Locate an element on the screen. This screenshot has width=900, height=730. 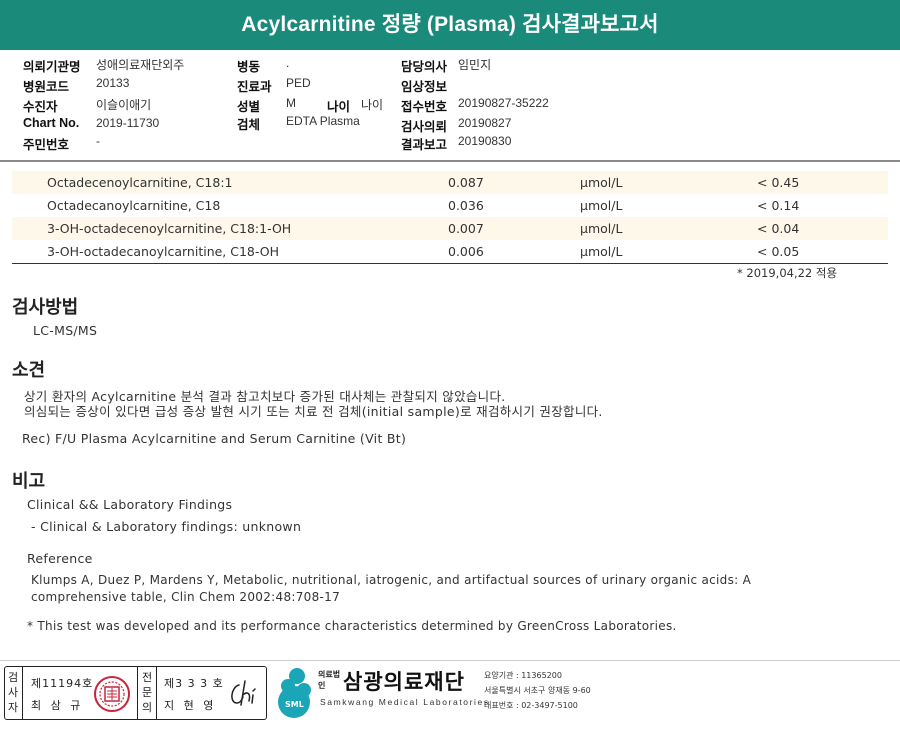
corporation-tag: 의료법인 is located at coordinates (329, 680).